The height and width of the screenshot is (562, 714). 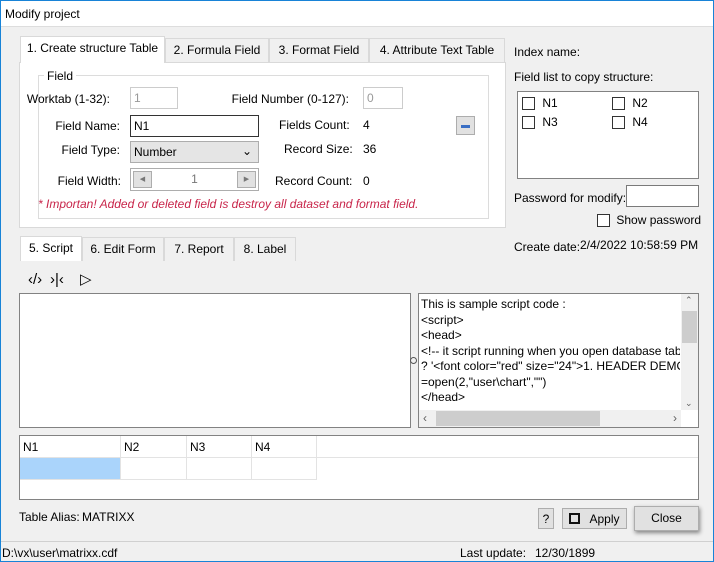 What do you see at coordinates (639, 245) in the screenshot?
I see `create-date-value: 2/4/2022 10:58:59 PM` at bounding box center [639, 245].